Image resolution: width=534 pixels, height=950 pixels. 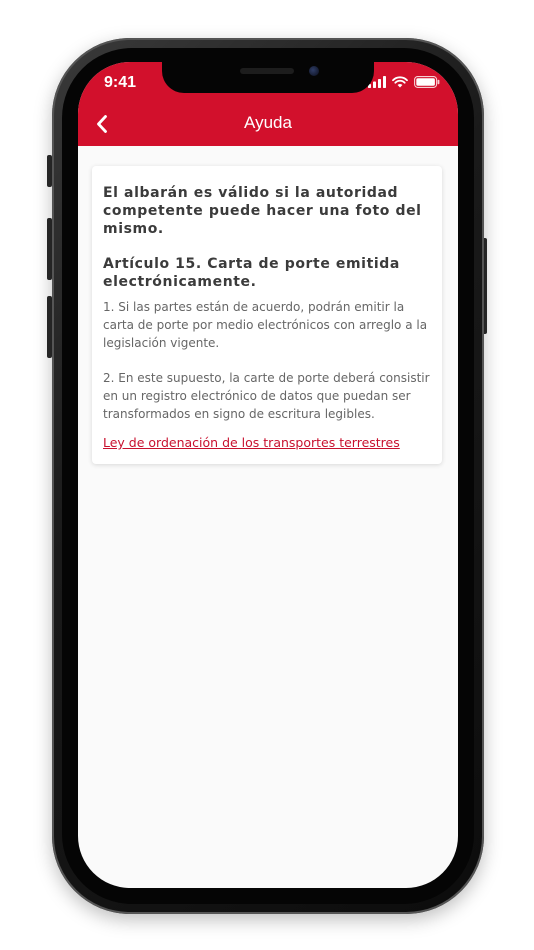 What do you see at coordinates (400, 82) in the screenshot?
I see `wifi-icon` at bounding box center [400, 82].